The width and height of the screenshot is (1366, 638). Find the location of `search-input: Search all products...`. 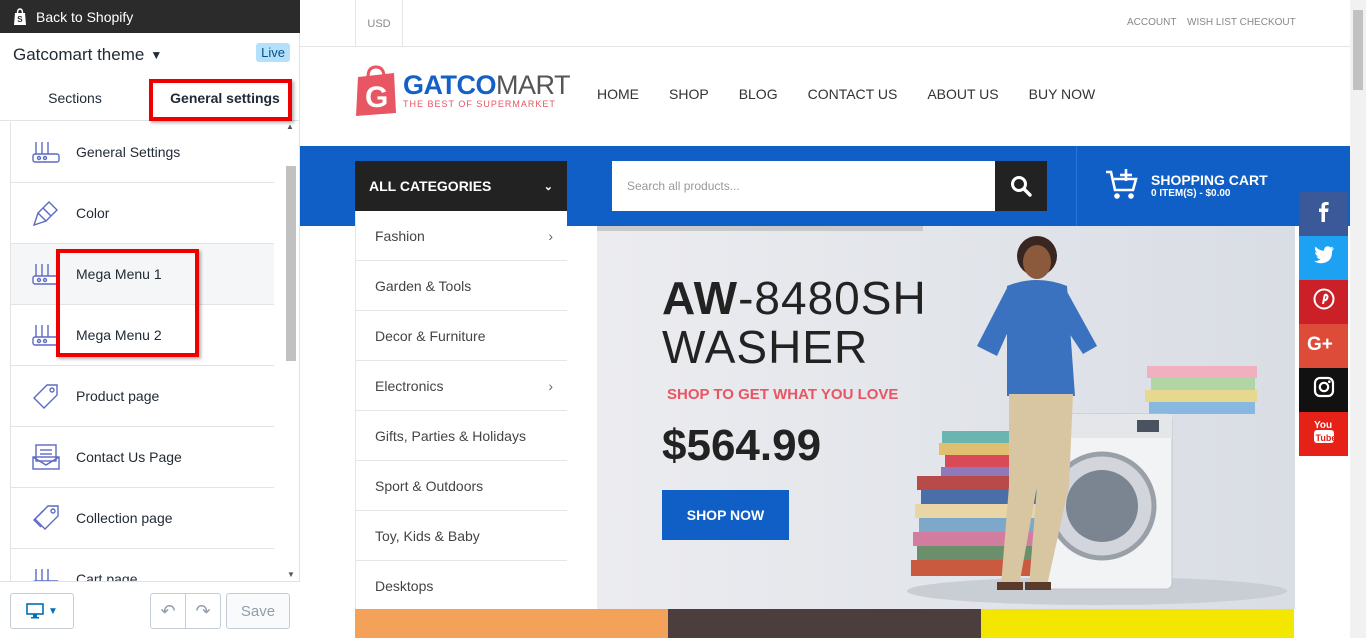

search-input: Search all products... is located at coordinates (804, 186).